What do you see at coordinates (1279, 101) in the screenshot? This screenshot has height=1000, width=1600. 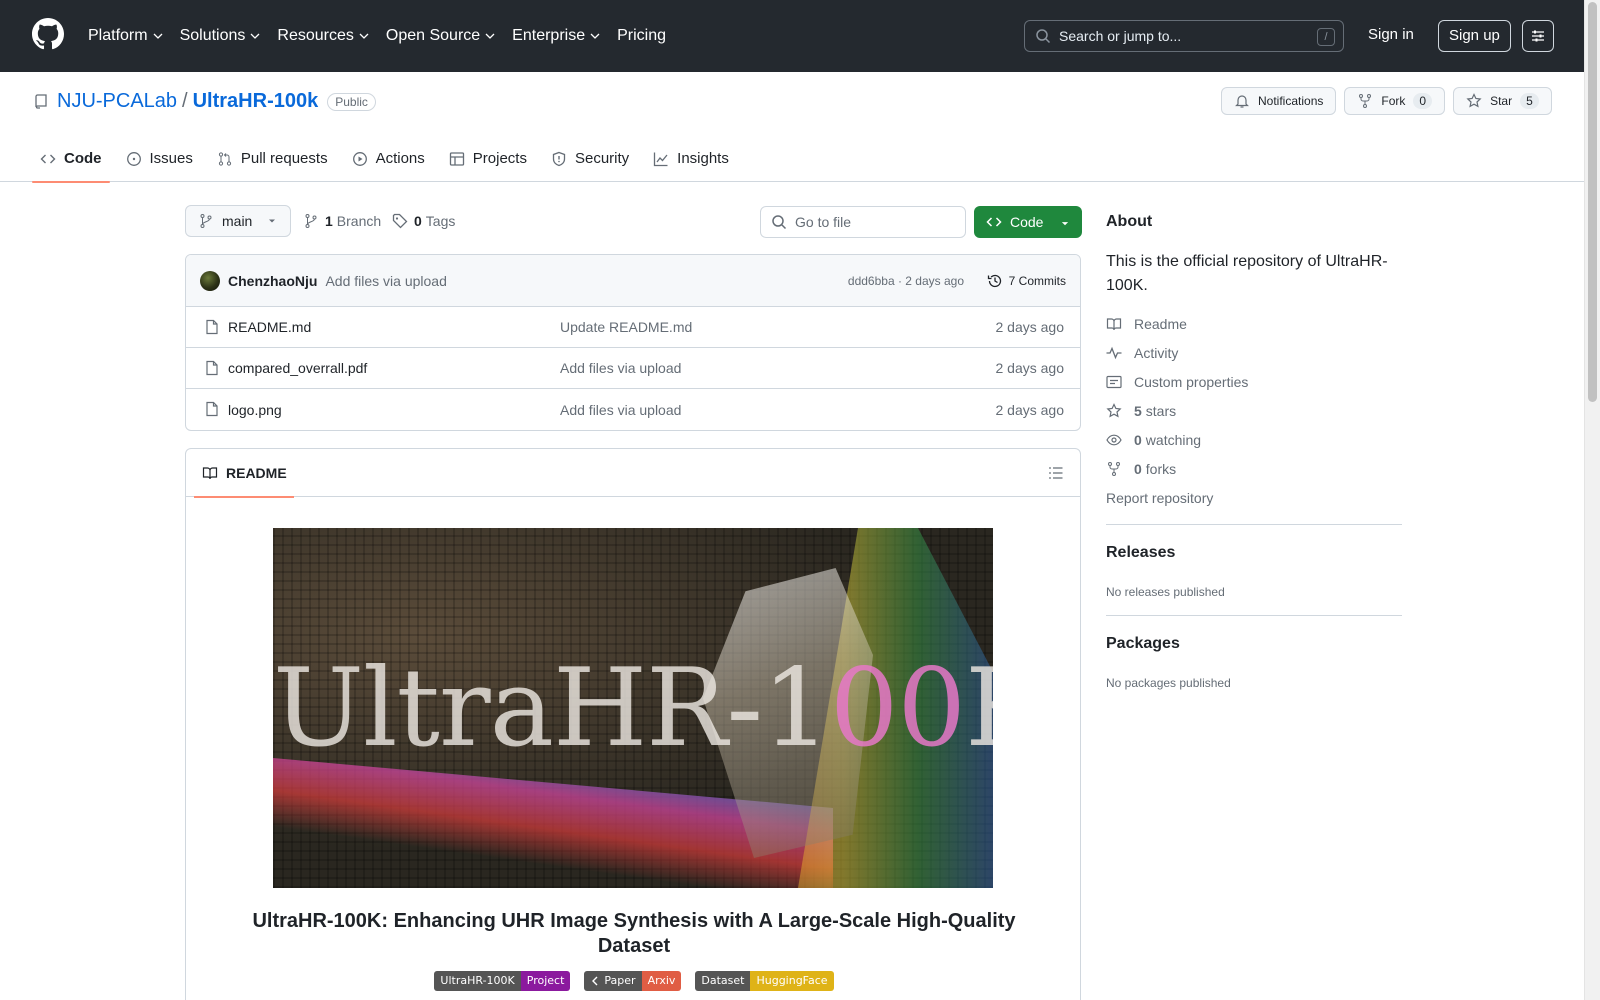 I see `notifications-button: Notifications` at bounding box center [1279, 101].